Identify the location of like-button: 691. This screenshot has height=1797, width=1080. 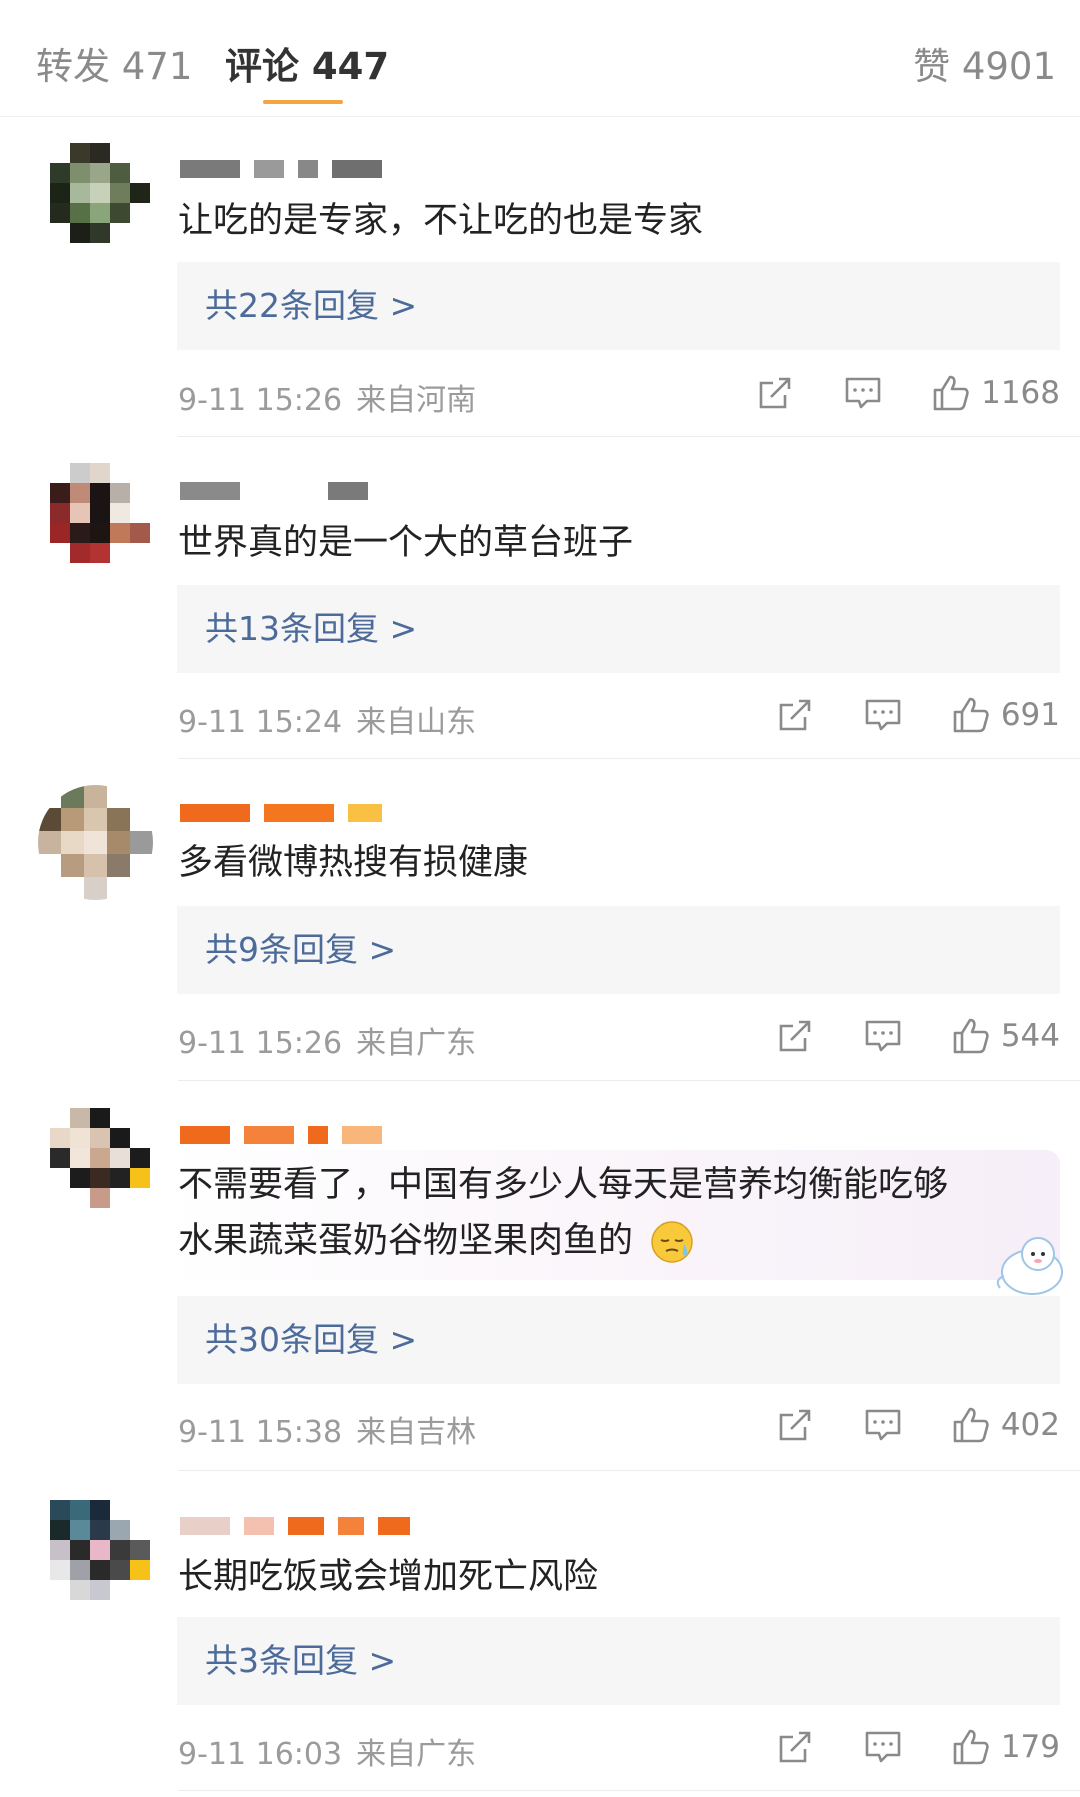
(1005, 715).